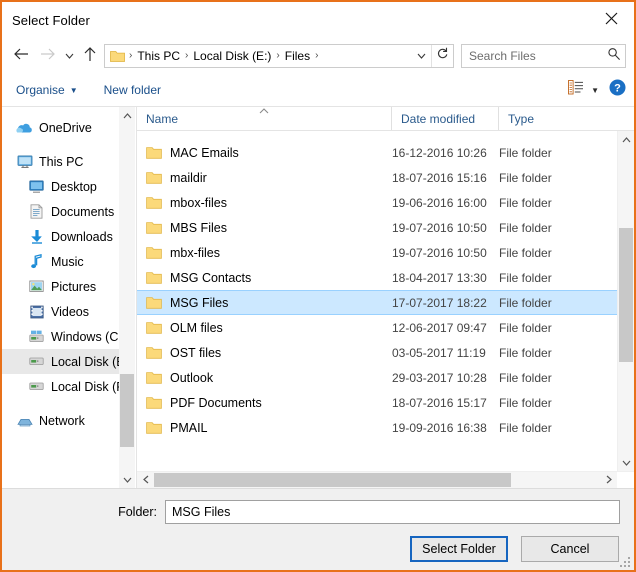 Image resolution: width=636 pixels, height=572 pixels. Describe the element at coordinates (36, 287) in the screenshot. I see `pictures-icon` at that location.